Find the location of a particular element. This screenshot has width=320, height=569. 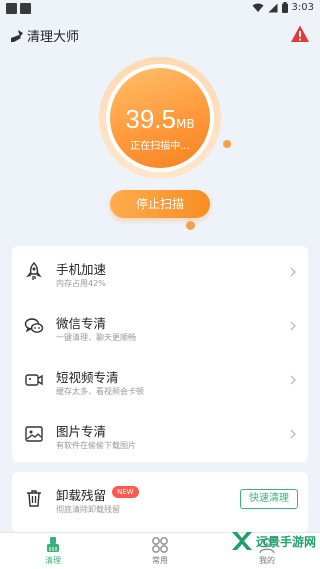

rocket-icon is located at coordinates (34, 271).